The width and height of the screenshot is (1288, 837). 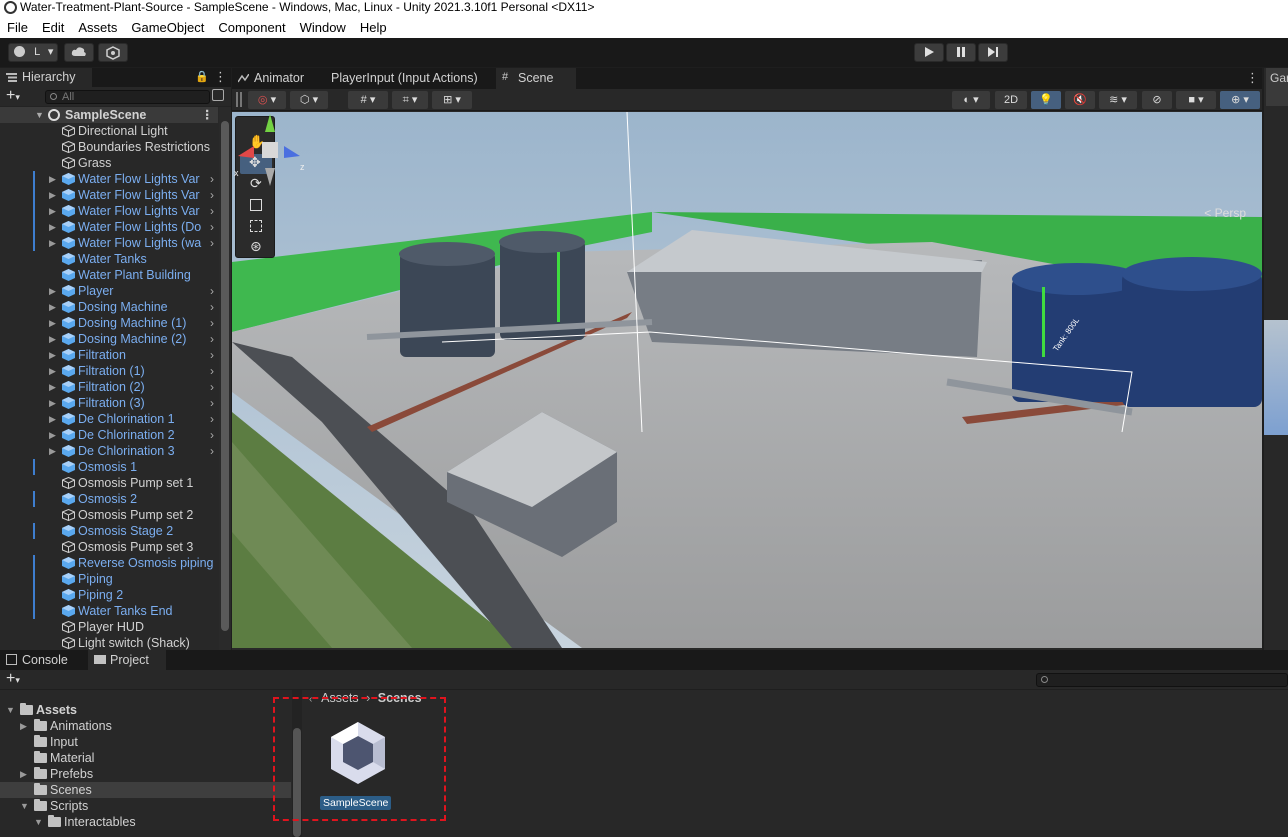 What do you see at coordinates (109, 387) in the screenshot?
I see `hierarchy-item: ▶ Filtration (2) ›` at bounding box center [109, 387].